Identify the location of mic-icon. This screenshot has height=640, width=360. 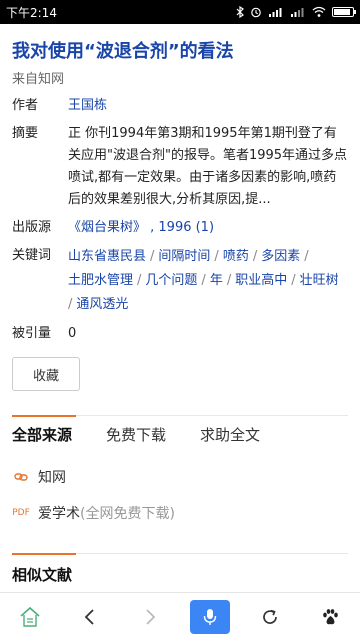
(210, 616).